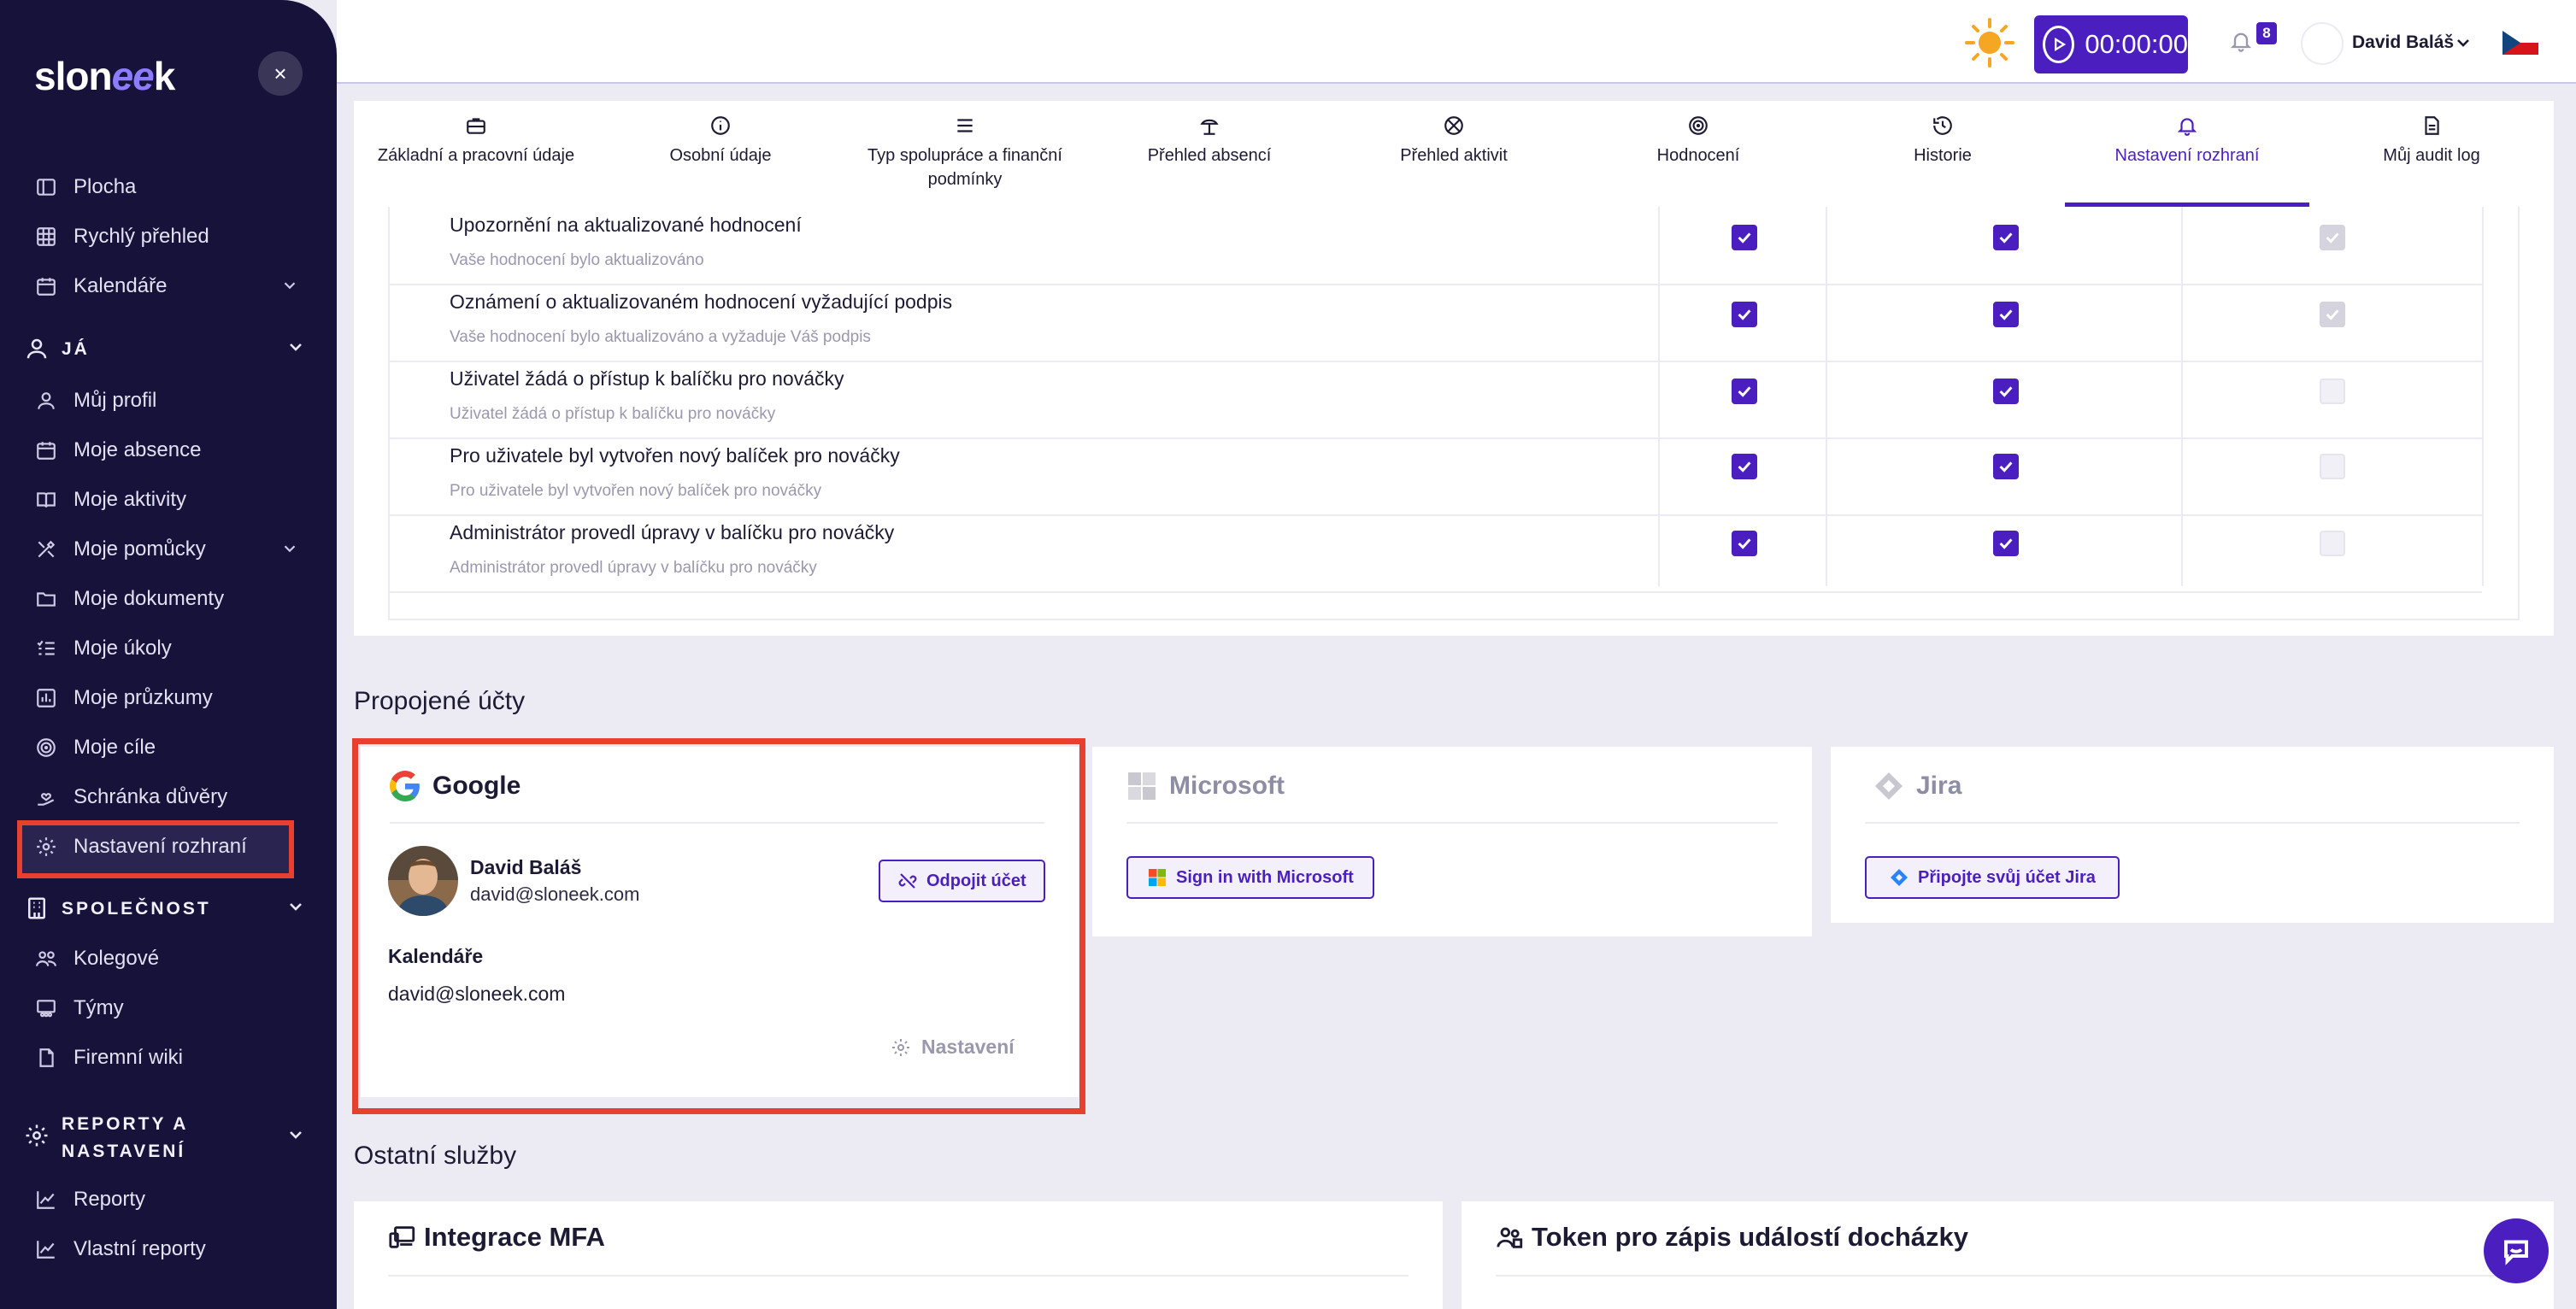 The height and width of the screenshot is (1309, 2576). What do you see at coordinates (46, 549) in the screenshot?
I see `tools-icon` at bounding box center [46, 549].